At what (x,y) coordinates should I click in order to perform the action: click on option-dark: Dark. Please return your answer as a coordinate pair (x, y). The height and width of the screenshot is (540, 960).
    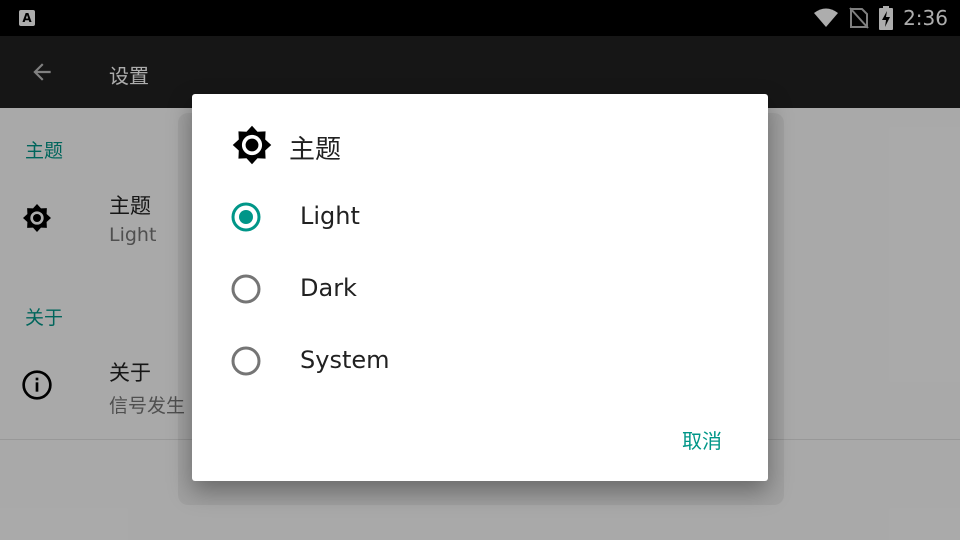
    Looking at the image, I should click on (480, 289).